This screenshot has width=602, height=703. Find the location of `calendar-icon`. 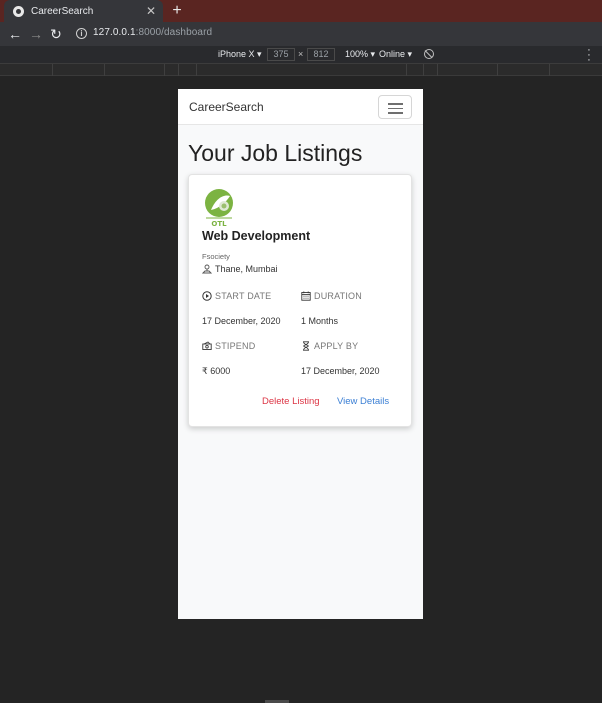

calendar-icon is located at coordinates (306, 296).